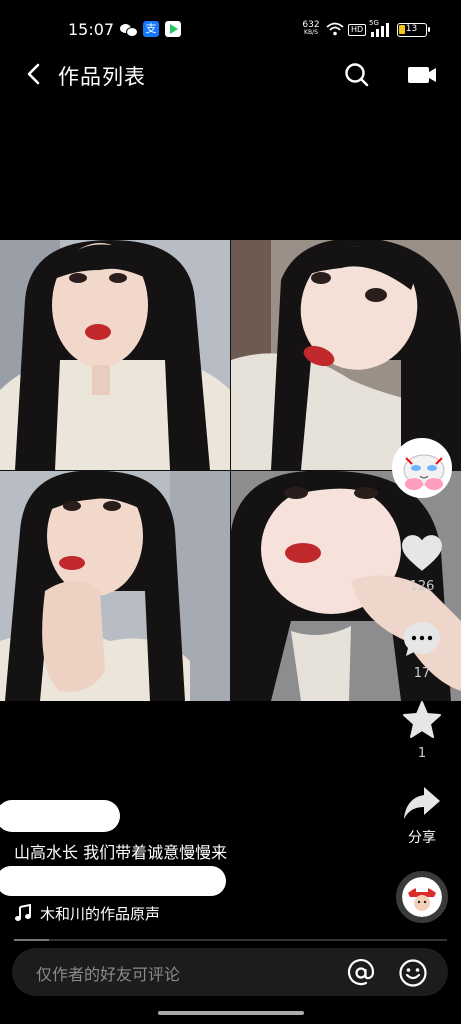 This screenshot has width=461, height=1024. I want to click on music-info: 木和川的作品原声, so click(87, 913).